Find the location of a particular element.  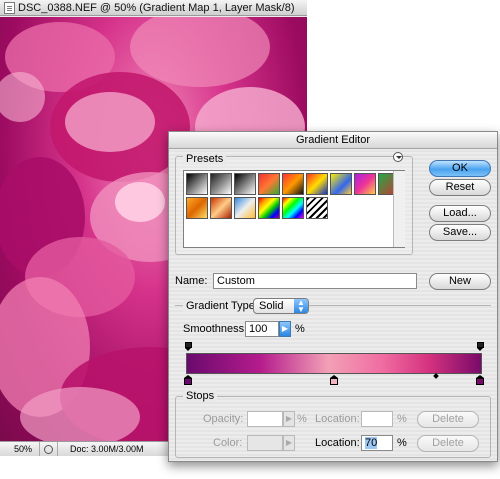

color-options-button: ▶ is located at coordinates (289, 443).